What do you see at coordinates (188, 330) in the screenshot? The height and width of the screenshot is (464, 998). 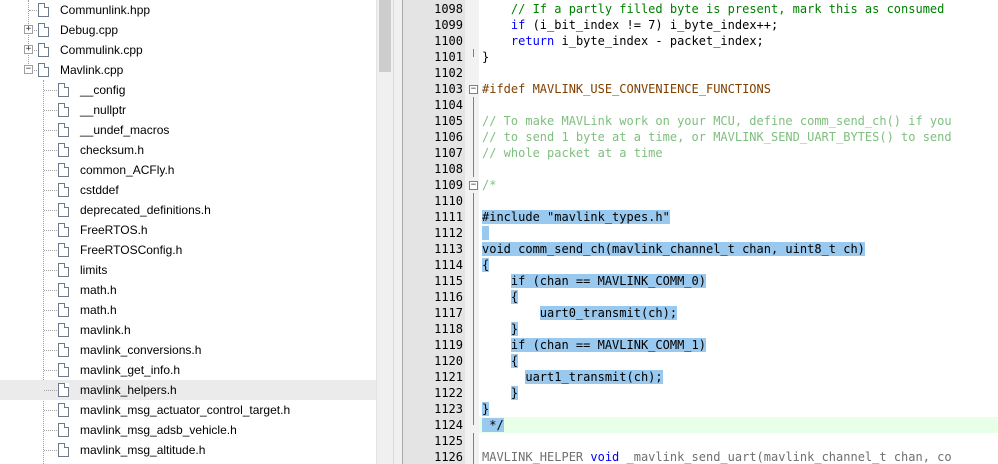 I see `tree-item: mavlink.h` at bounding box center [188, 330].